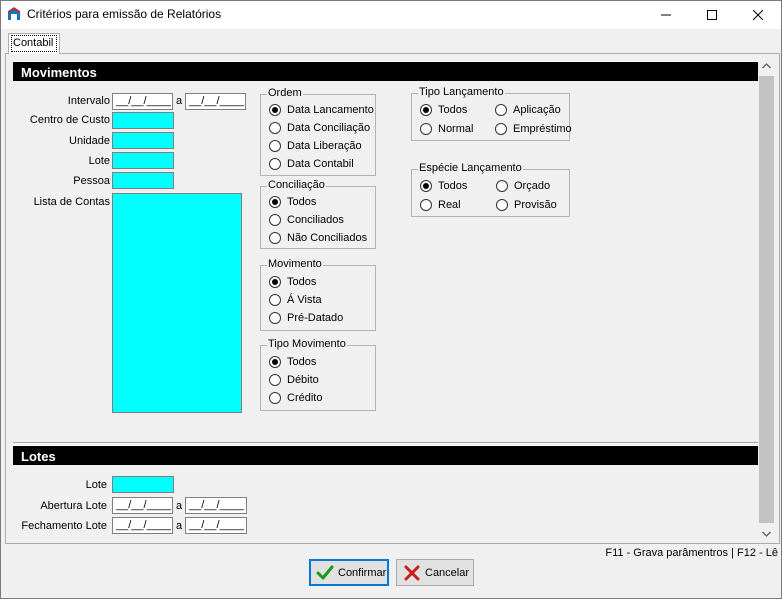 This screenshot has width=782, height=599. I want to click on radio-ordem-data-conciliacao: Data Conciliação, so click(319, 128).